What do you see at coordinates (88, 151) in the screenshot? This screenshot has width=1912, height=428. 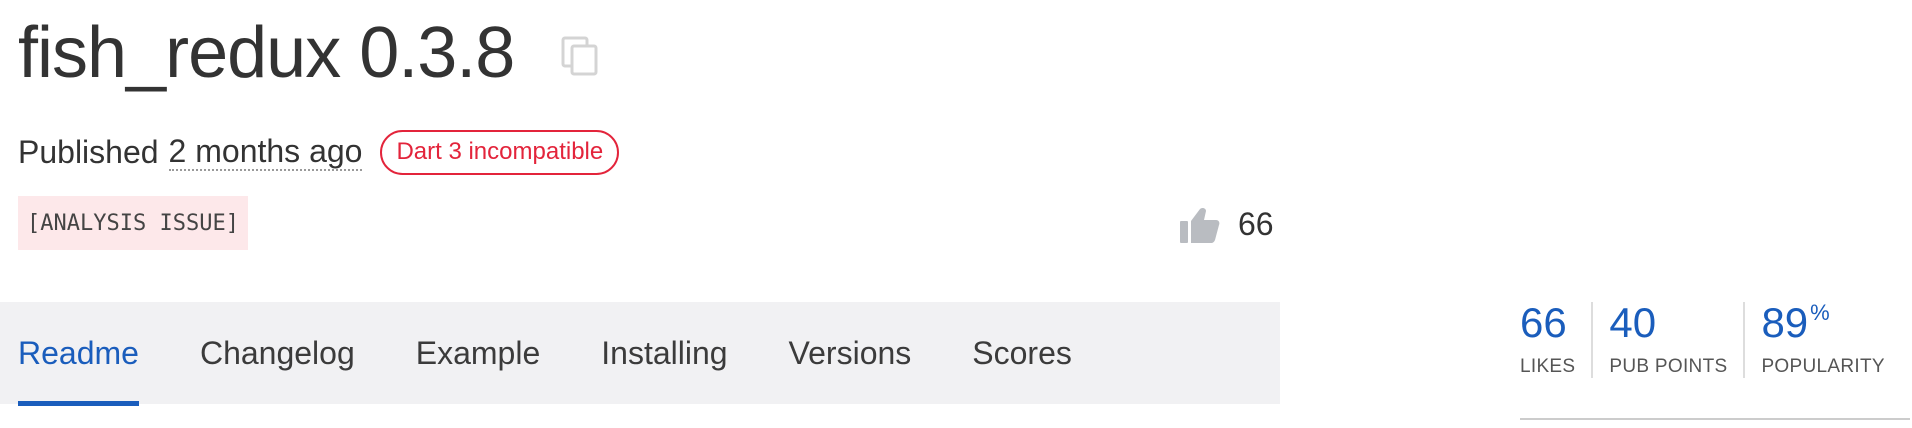 I see `published-label: Published` at bounding box center [88, 151].